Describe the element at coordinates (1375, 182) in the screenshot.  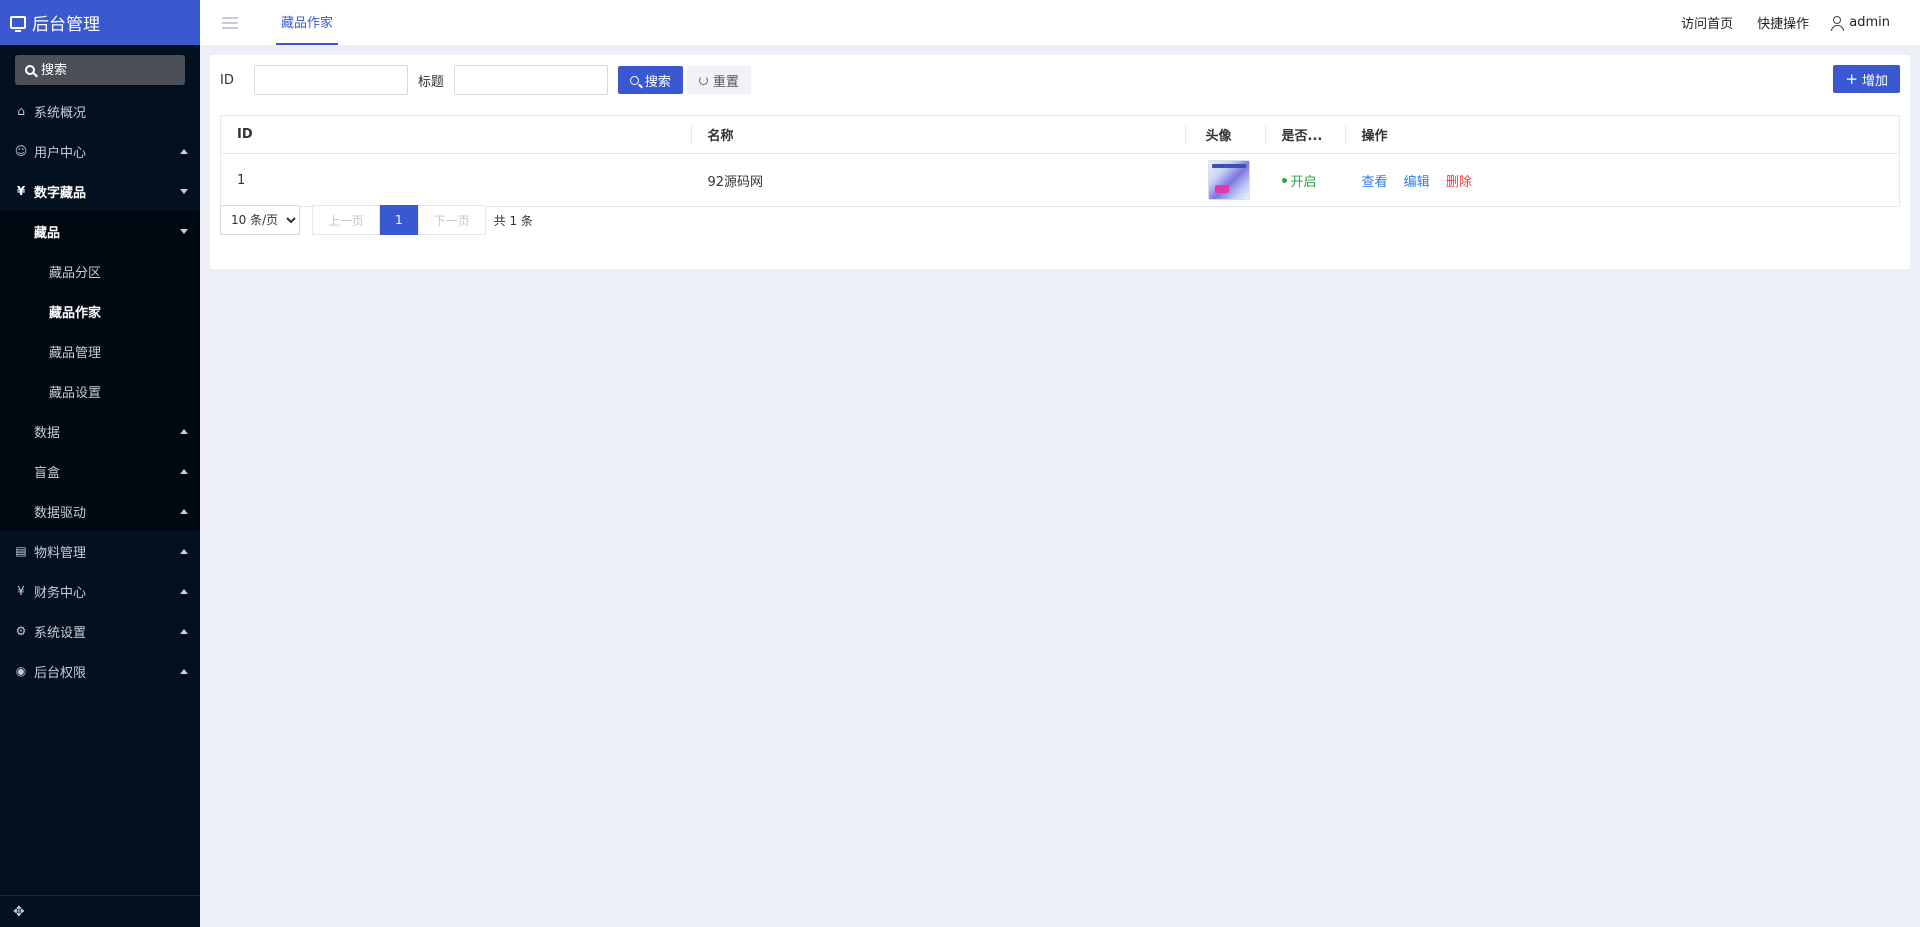
I see `view-link: 查看` at that location.